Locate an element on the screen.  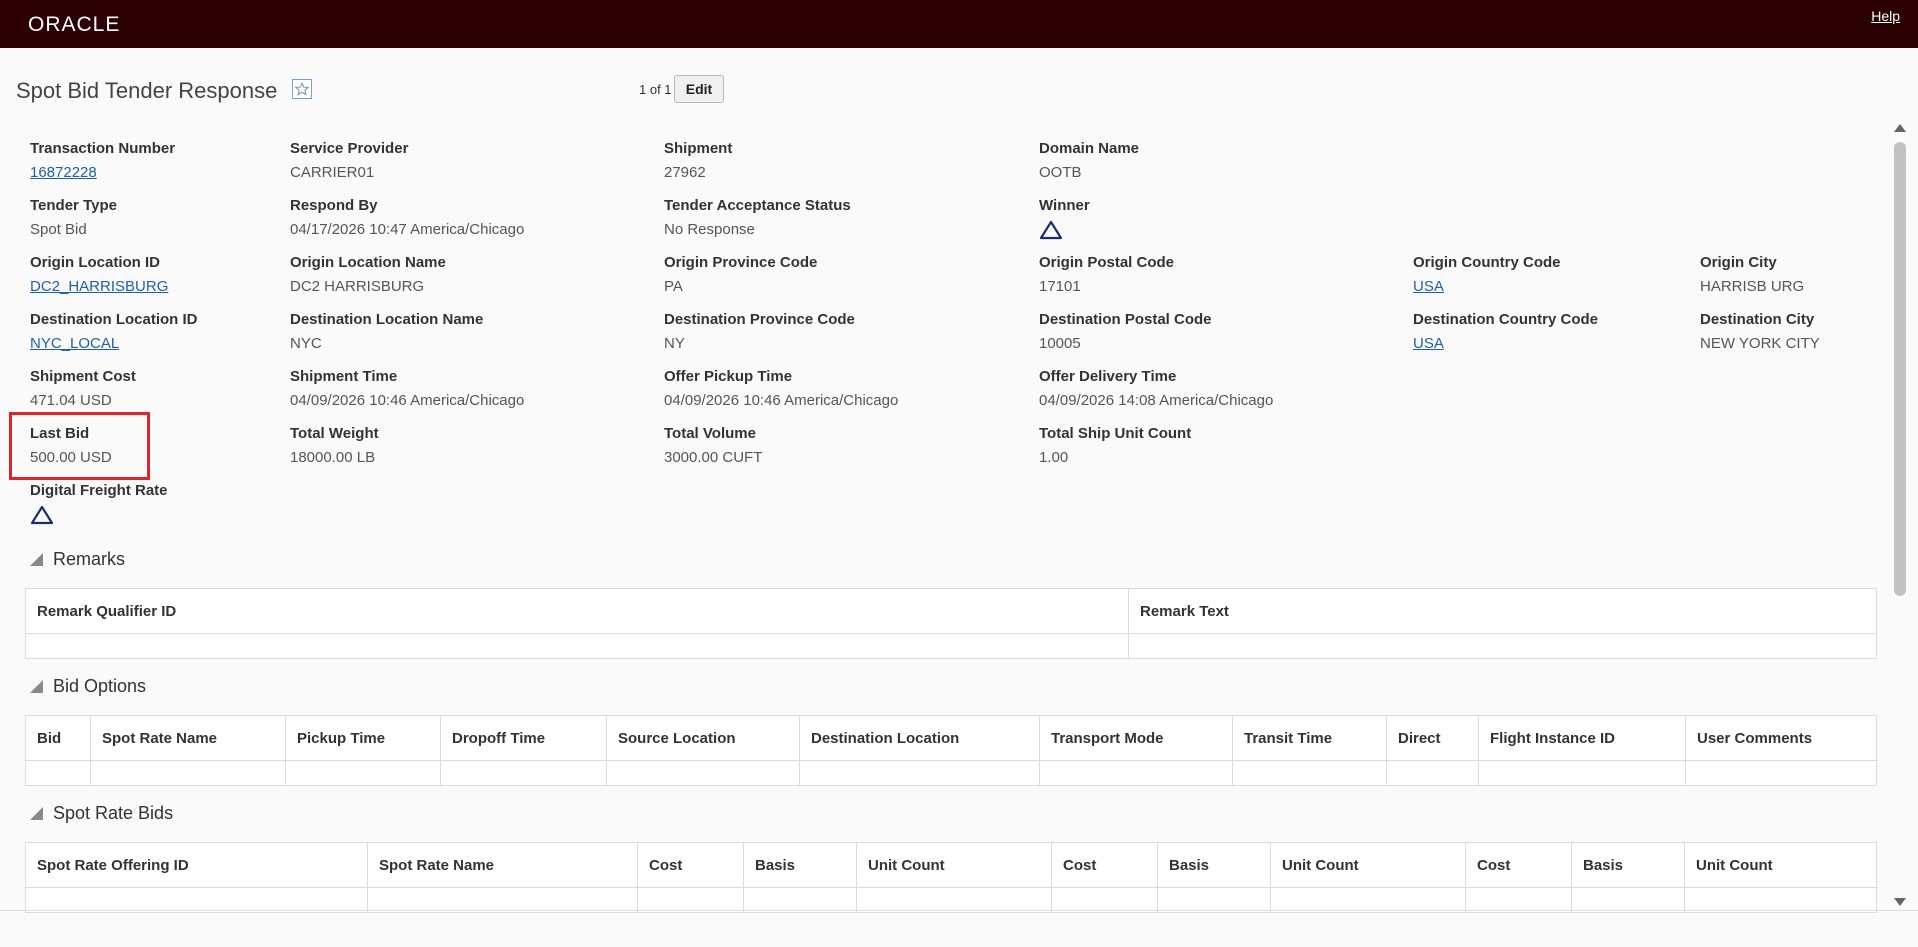
column-header: Remark Text is located at coordinates (1502, 611).